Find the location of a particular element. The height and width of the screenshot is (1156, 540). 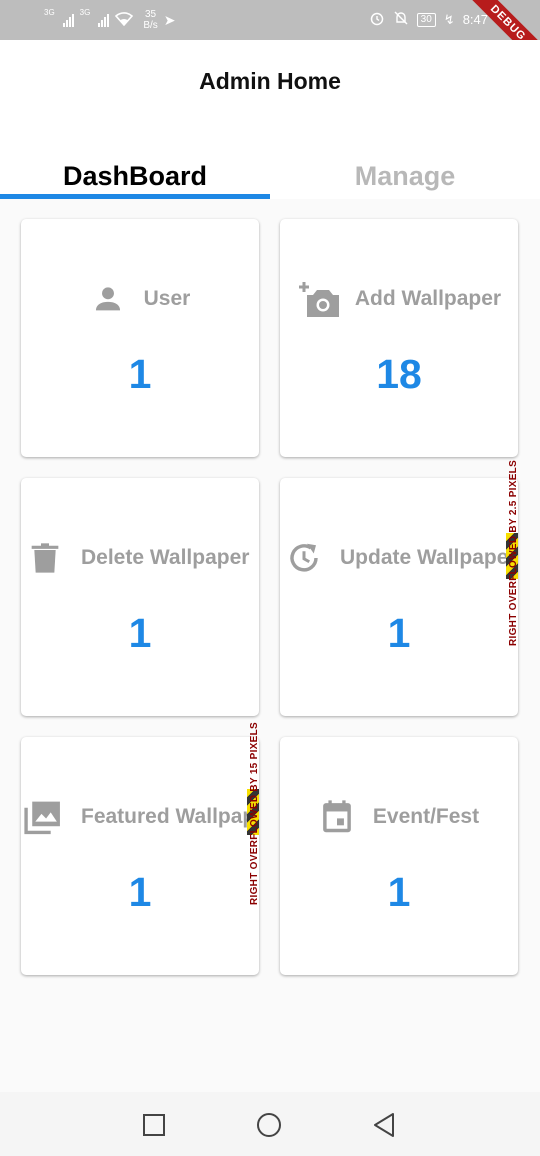

card-header: Add Wallpaper is located at coordinates (399, 299).